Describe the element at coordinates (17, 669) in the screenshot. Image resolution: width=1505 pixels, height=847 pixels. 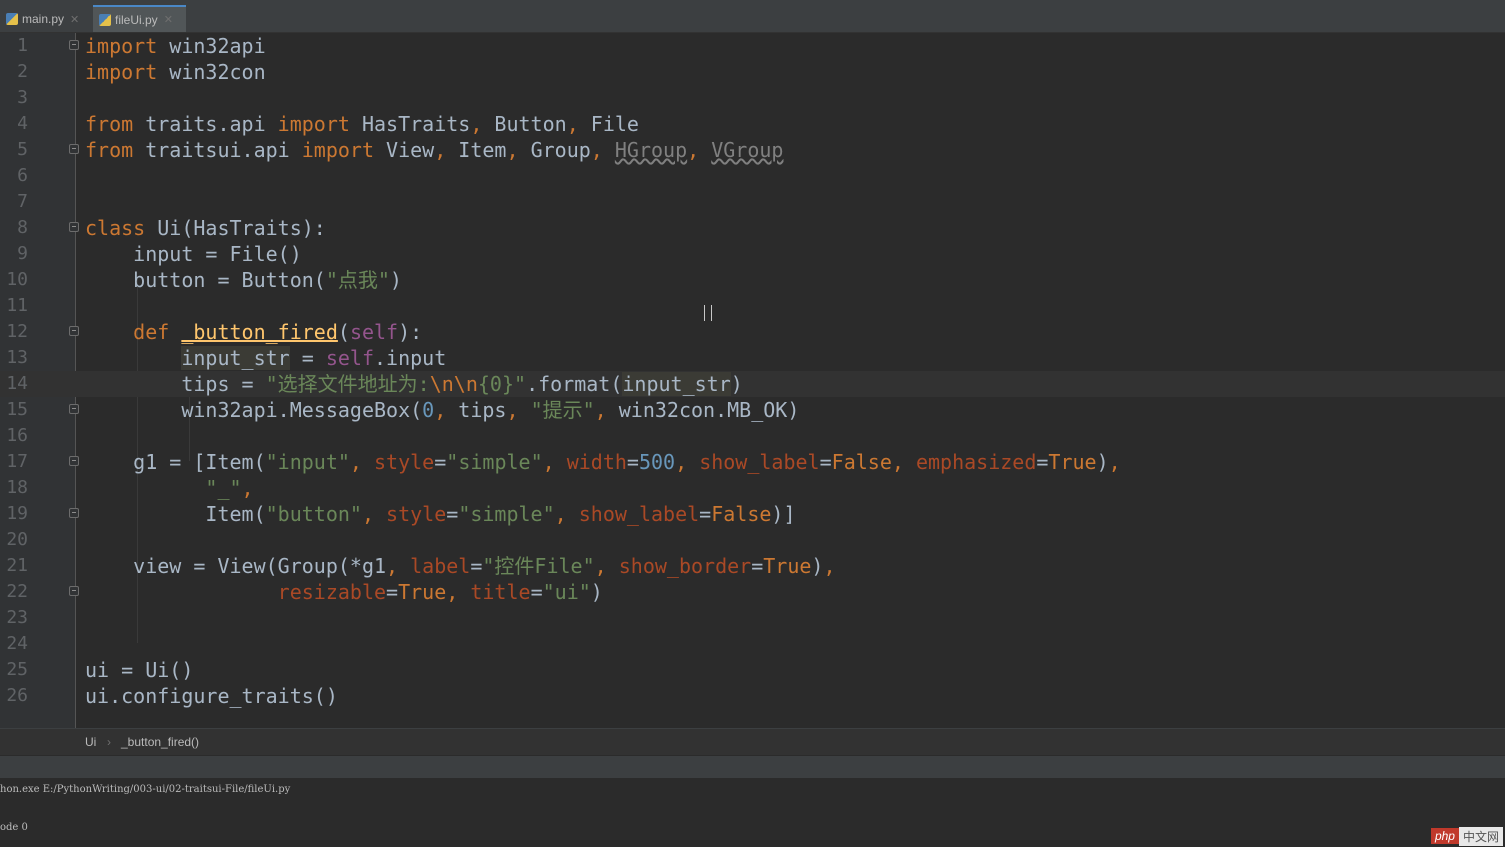
I see `line-number: 25` at that location.